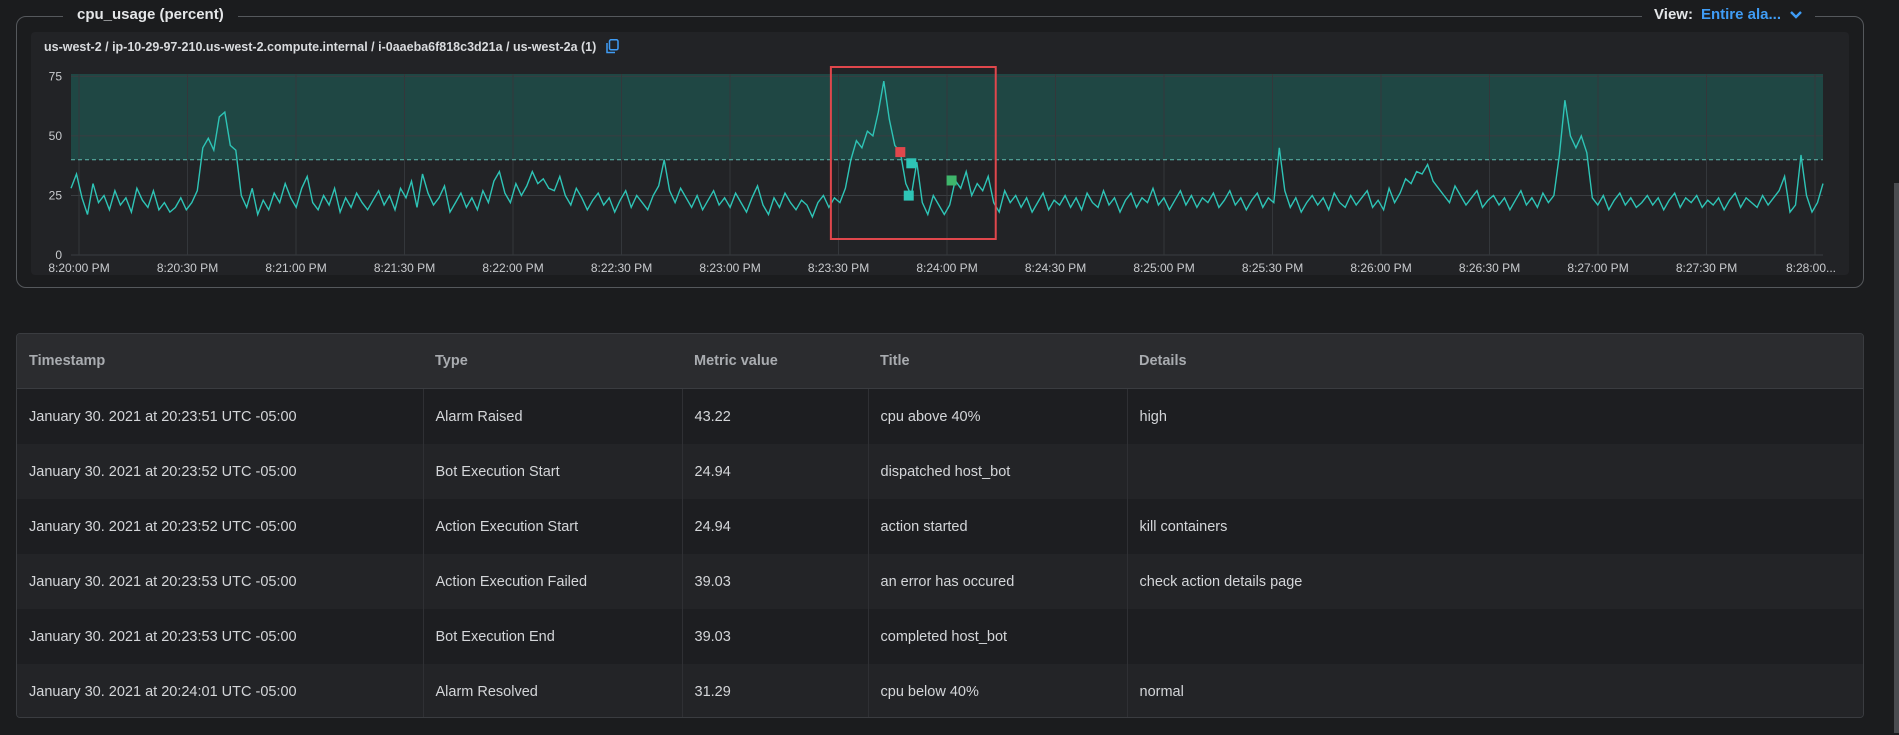  Describe the element at coordinates (1673, 14) in the screenshot. I see `view-label: View:` at that location.